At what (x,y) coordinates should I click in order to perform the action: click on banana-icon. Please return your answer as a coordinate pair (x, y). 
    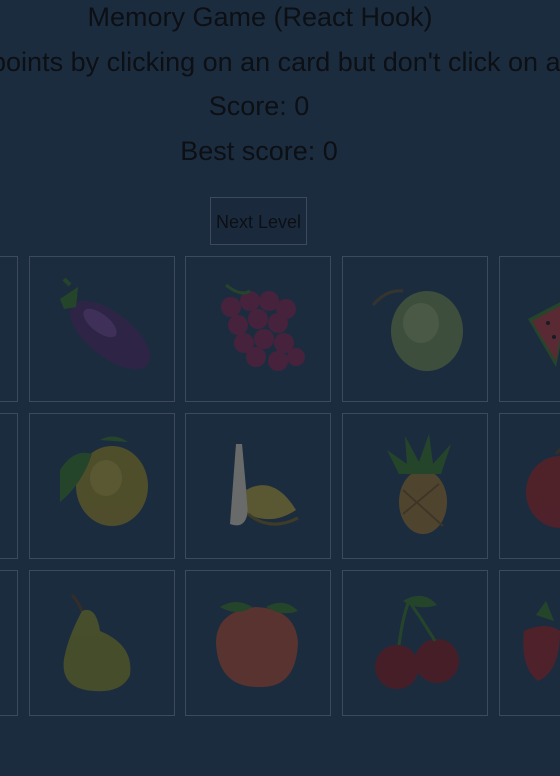
    Looking at the image, I should click on (264, 485).